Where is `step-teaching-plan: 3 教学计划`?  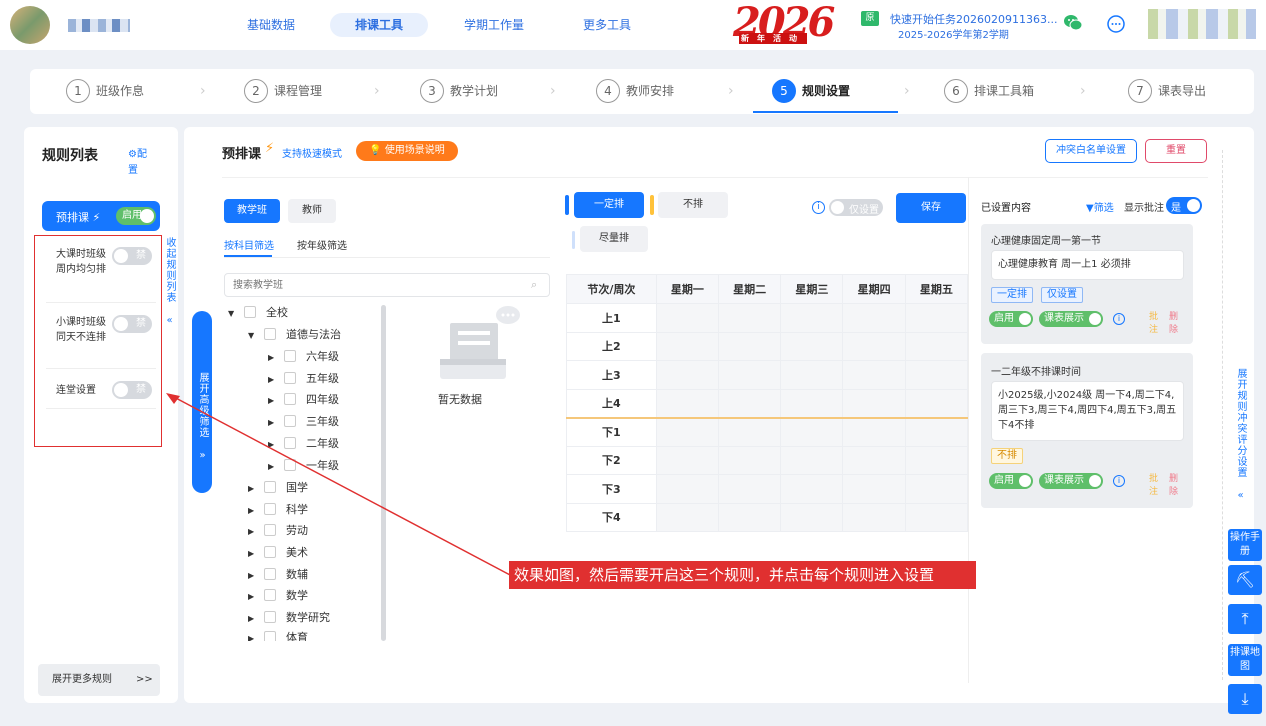 step-teaching-plan: 3 教学计划 is located at coordinates (459, 91).